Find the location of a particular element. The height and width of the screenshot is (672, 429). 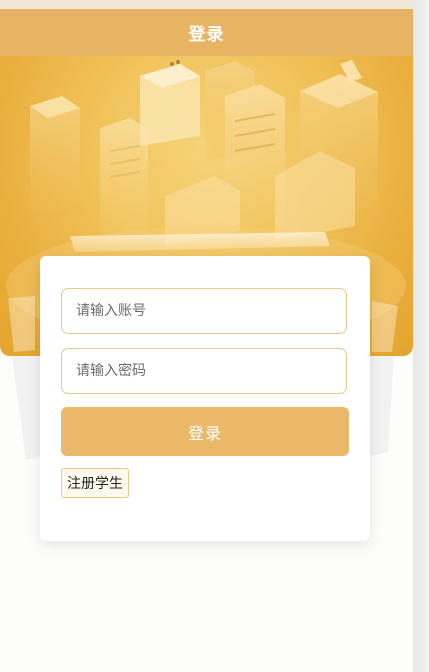

password-input is located at coordinates (204, 371).